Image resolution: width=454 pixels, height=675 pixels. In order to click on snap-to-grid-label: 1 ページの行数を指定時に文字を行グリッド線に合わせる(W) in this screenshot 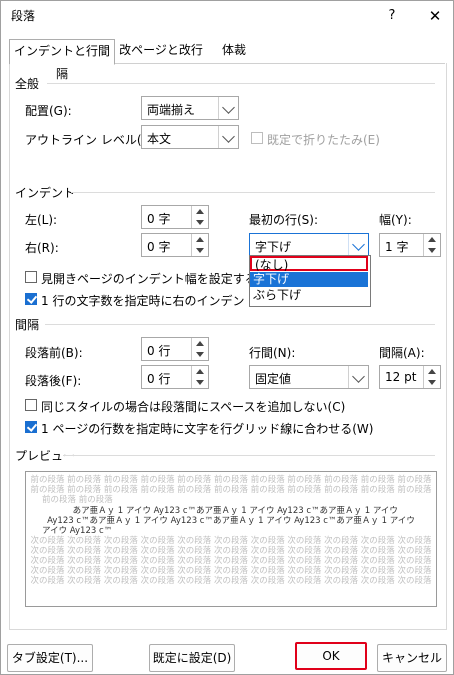, I will do `click(207, 429)`.